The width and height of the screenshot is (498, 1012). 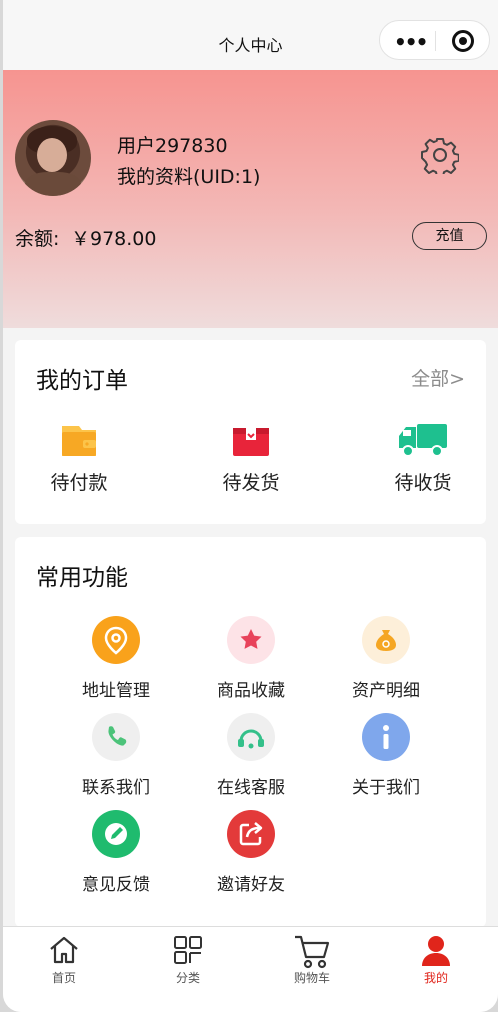 I want to click on order-pending-payment: 待付款, so click(x=79, y=457).